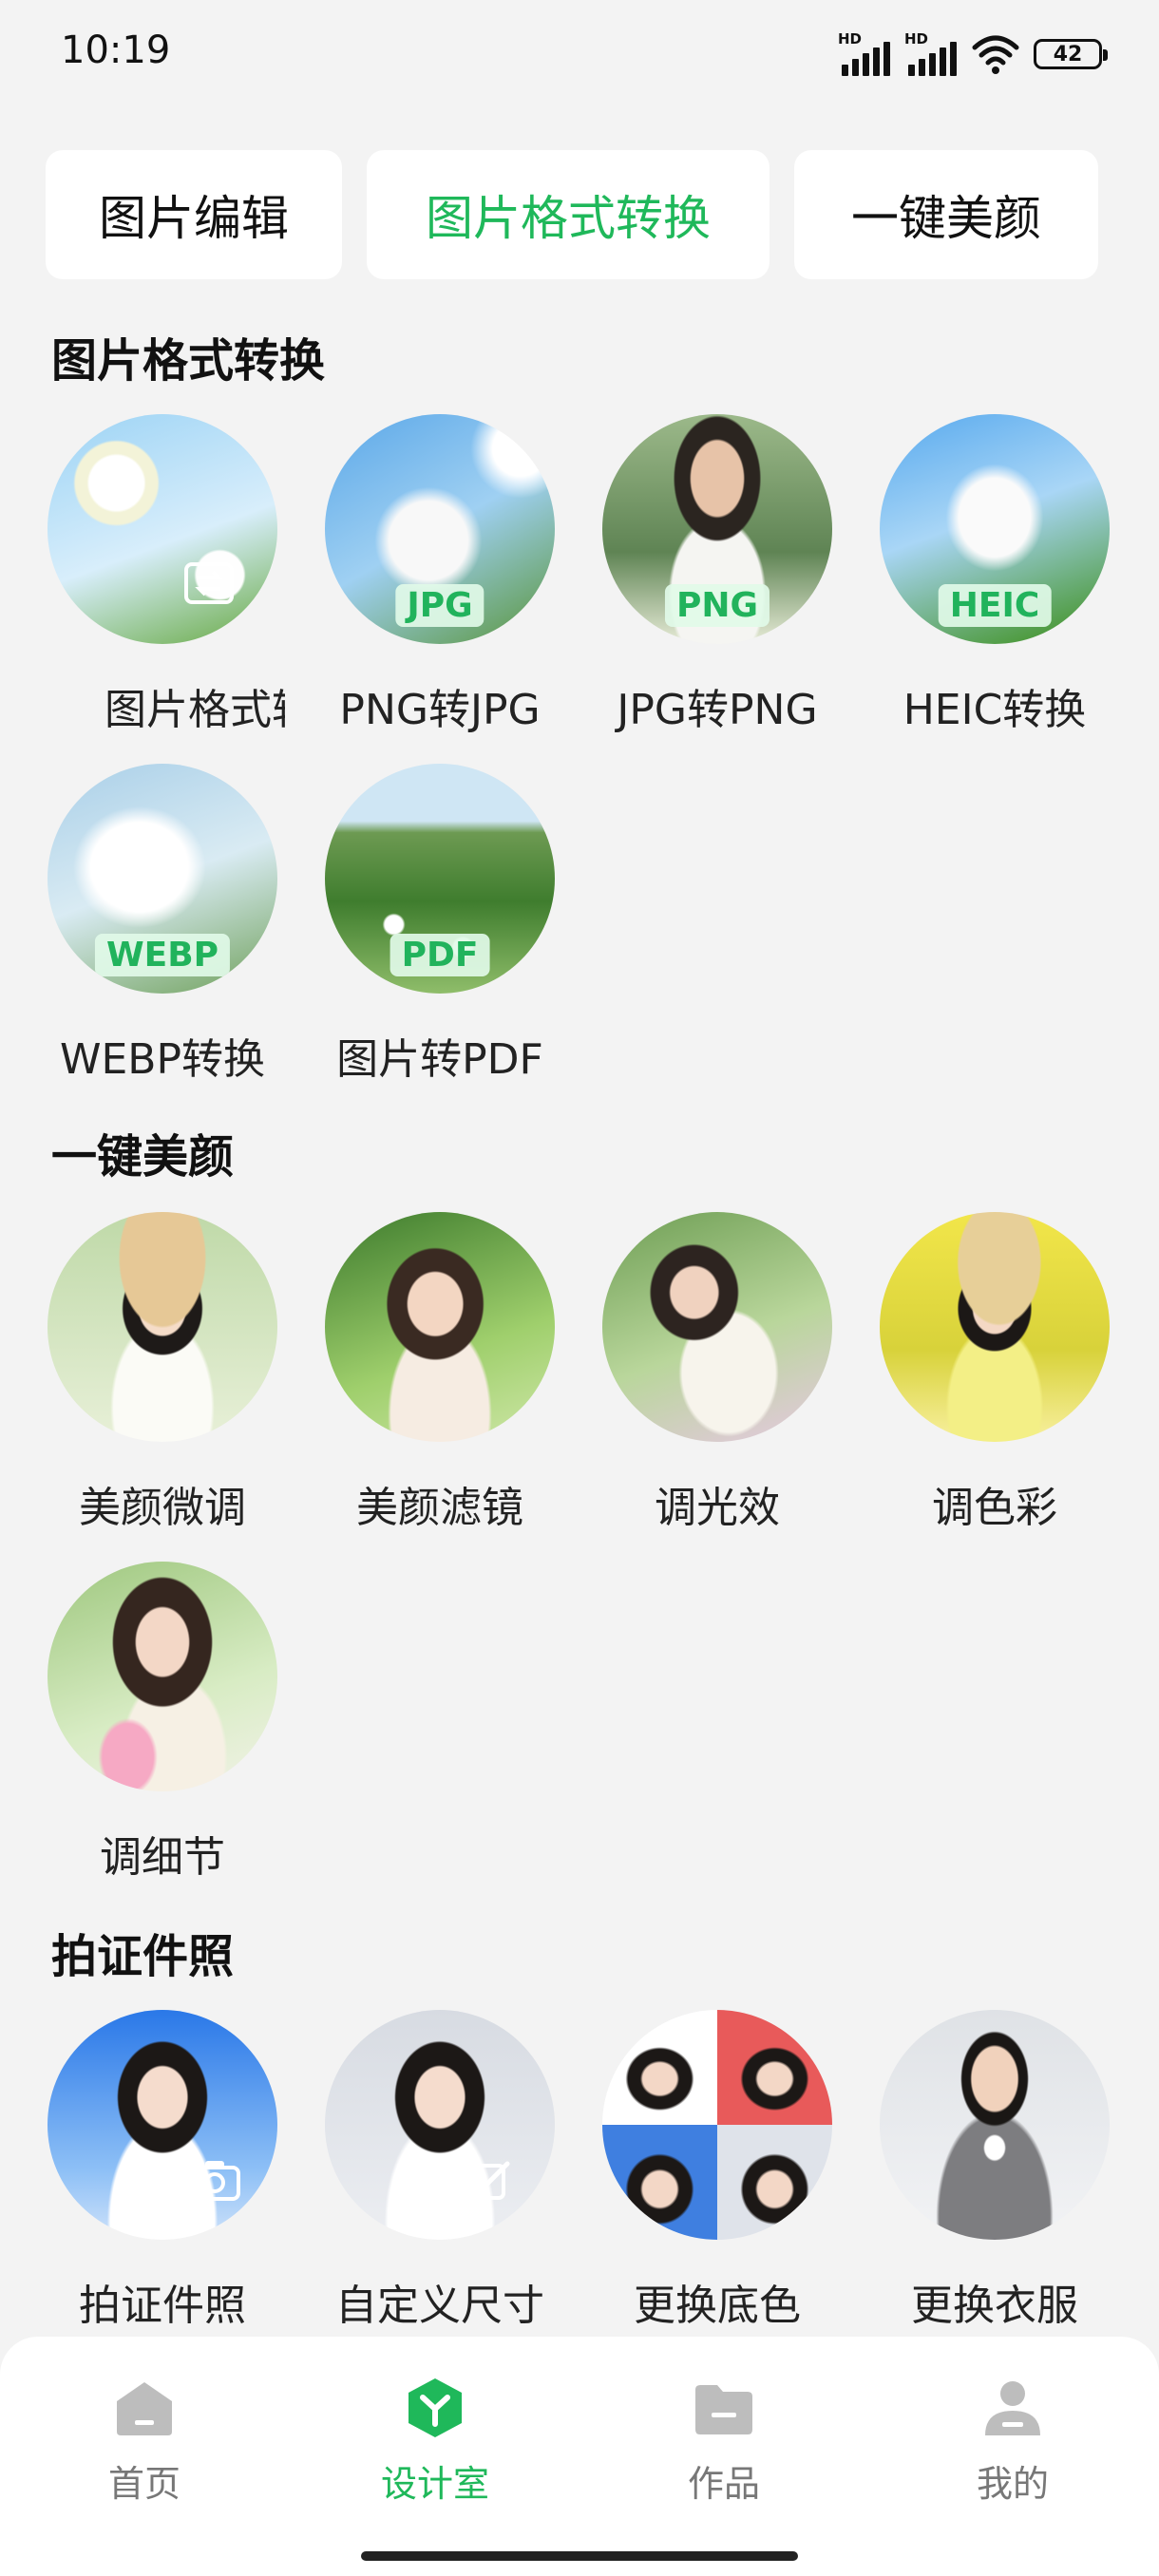 This screenshot has height=2576, width=1159. Describe the element at coordinates (440, 955) in the screenshot. I see `format-badge: PDF` at that location.